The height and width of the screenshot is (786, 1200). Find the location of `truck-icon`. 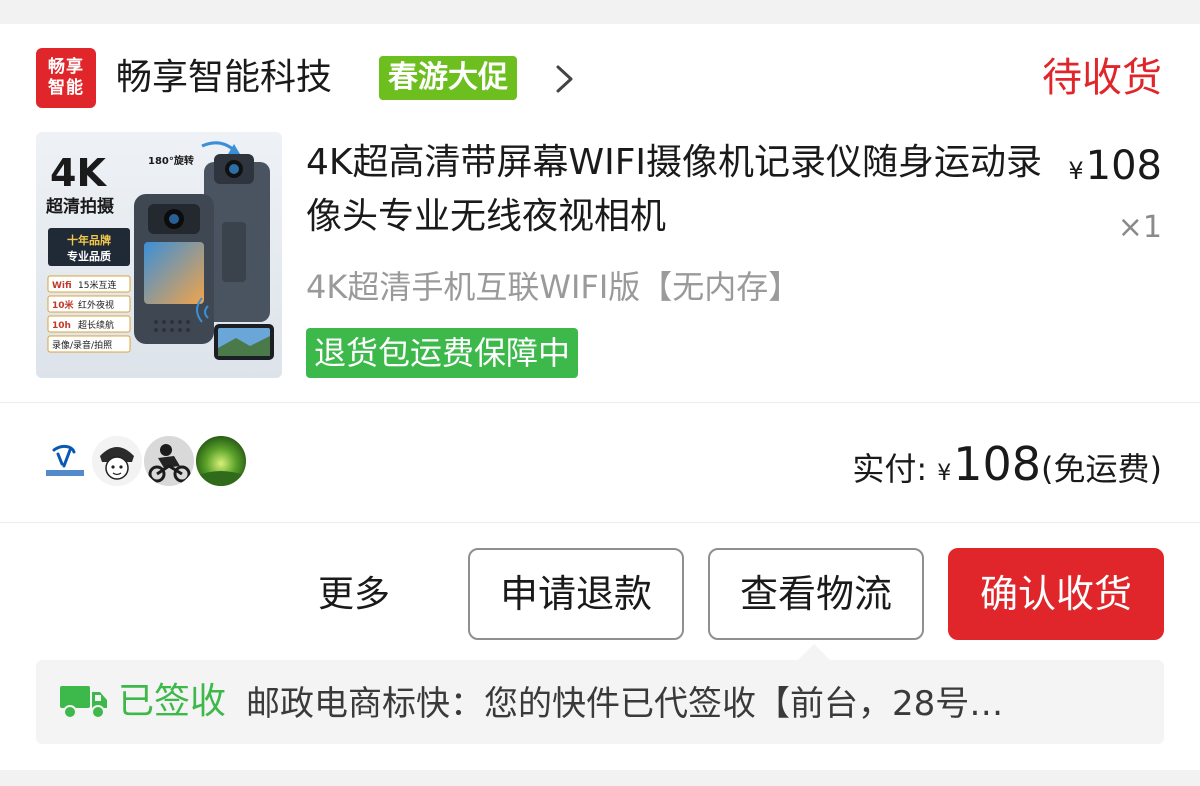

truck-icon is located at coordinates (83, 702).